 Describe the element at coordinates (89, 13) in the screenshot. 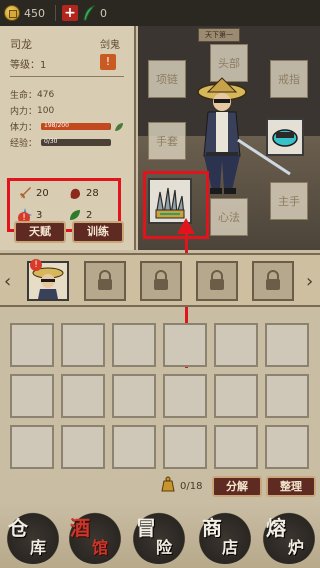

I see `feather-icon` at that location.